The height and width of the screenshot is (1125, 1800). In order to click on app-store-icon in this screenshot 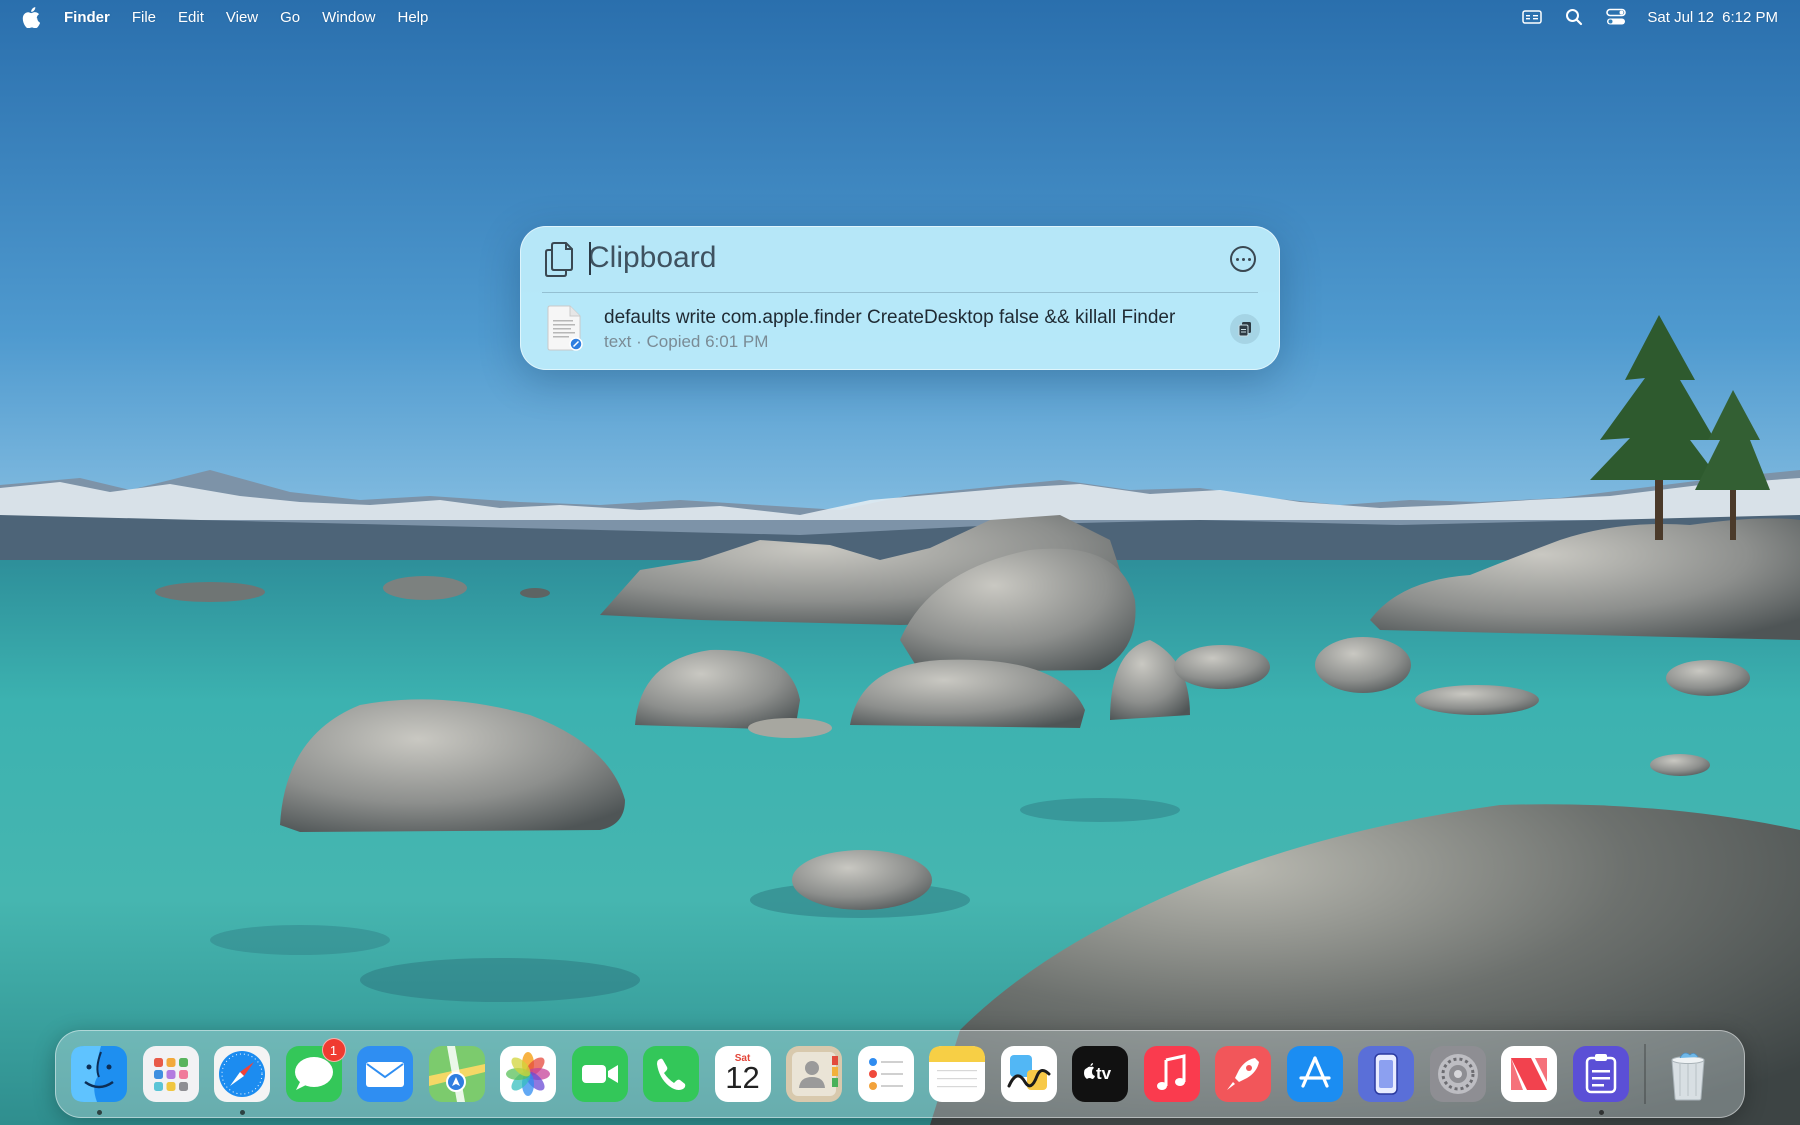, I will do `click(1314, 1074)`.